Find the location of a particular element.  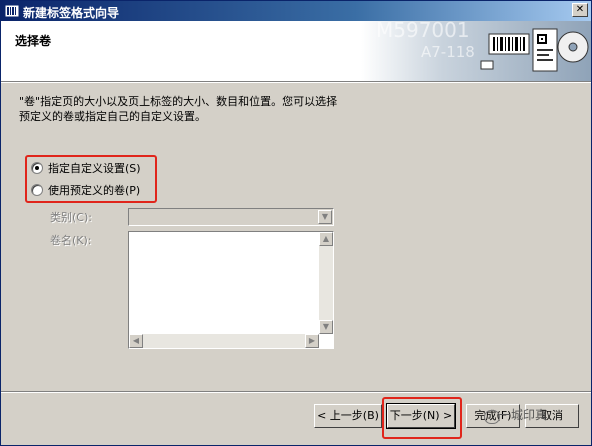

roll-name-list: ▲ ▼ ◀ ▶ is located at coordinates (231, 290).